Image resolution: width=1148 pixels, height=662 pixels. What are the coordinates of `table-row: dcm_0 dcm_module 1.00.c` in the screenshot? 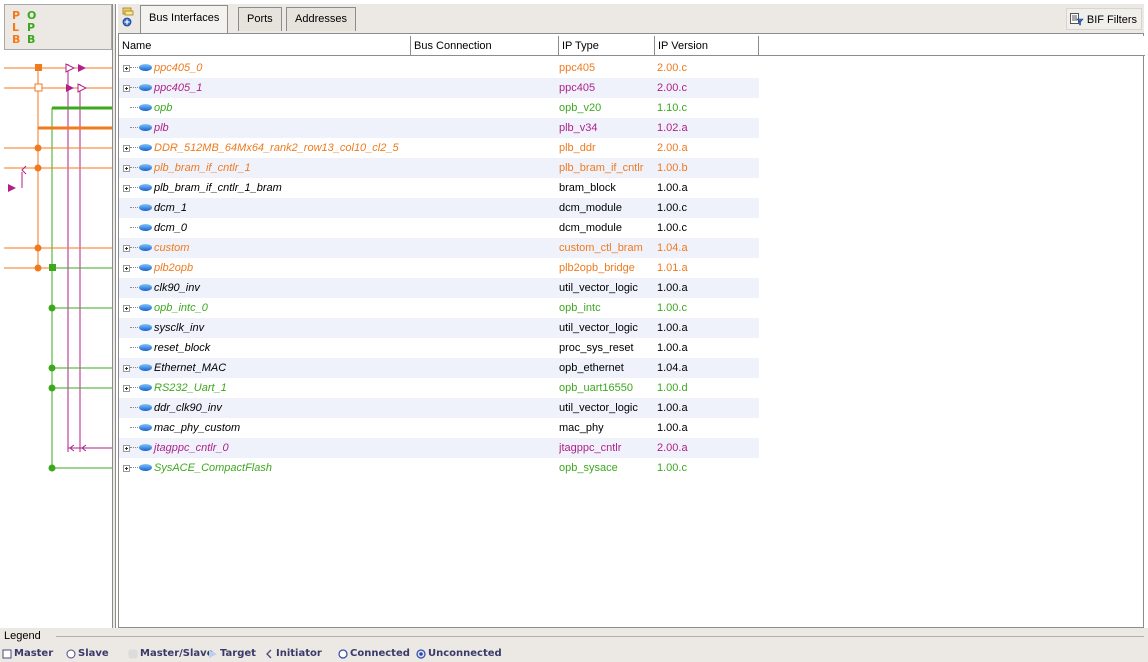 It's located at (439, 228).